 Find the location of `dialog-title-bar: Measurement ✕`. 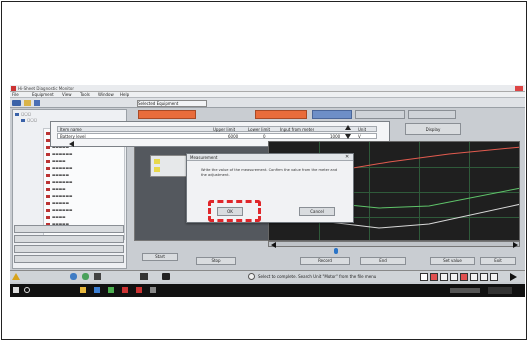

dialog-title-bar: Measurement ✕ is located at coordinates (270, 157).